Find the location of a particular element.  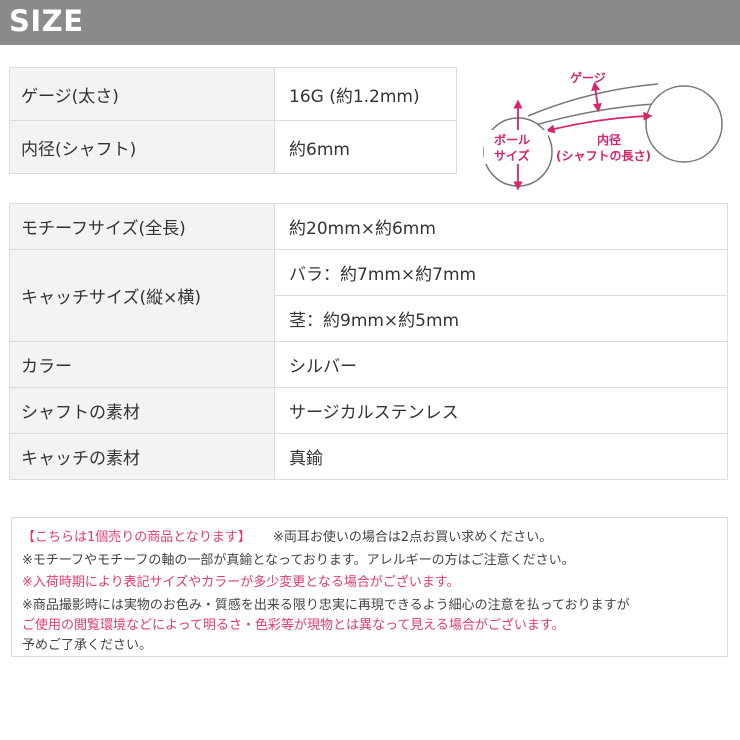

shaft-material-label: シャフトの素材 is located at coordinates (142, 410).